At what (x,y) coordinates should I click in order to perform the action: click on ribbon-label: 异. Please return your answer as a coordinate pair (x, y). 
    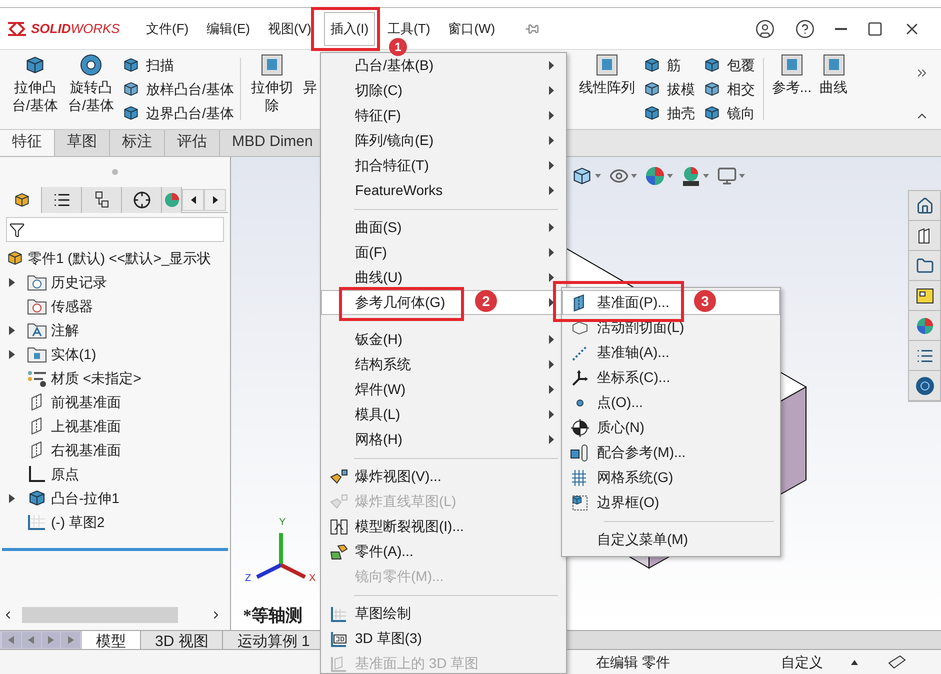
    Looking at the image, I should click on (309, 87).